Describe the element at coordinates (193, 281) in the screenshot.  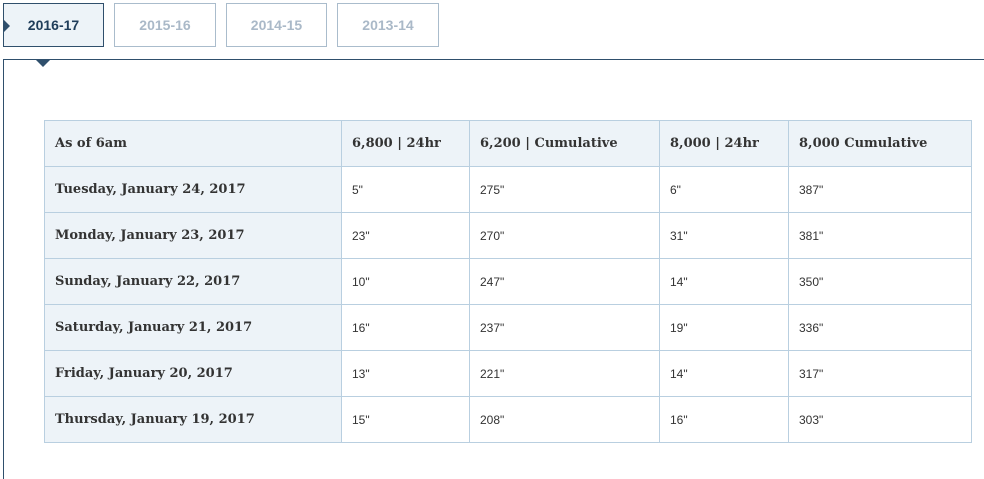
I see `row-date: Sunday, January 22, 2017` at that location.